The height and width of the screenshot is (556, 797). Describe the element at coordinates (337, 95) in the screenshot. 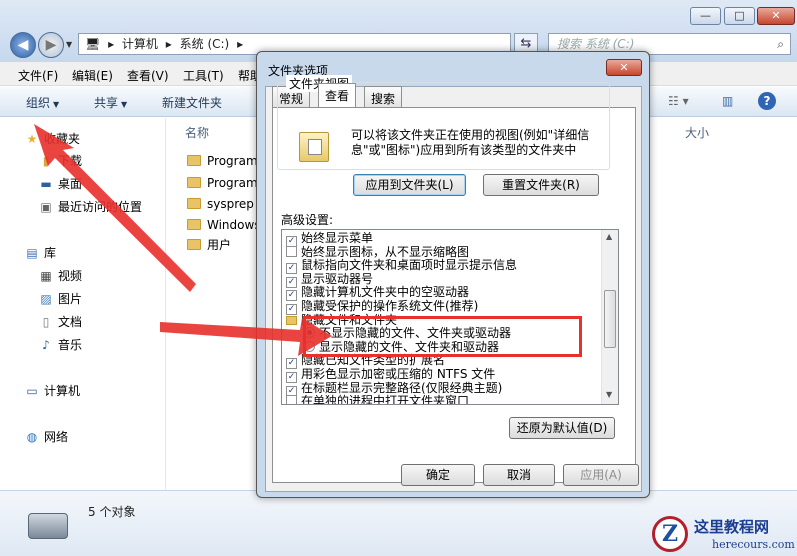

I see `tab-view: 查看` at that location.